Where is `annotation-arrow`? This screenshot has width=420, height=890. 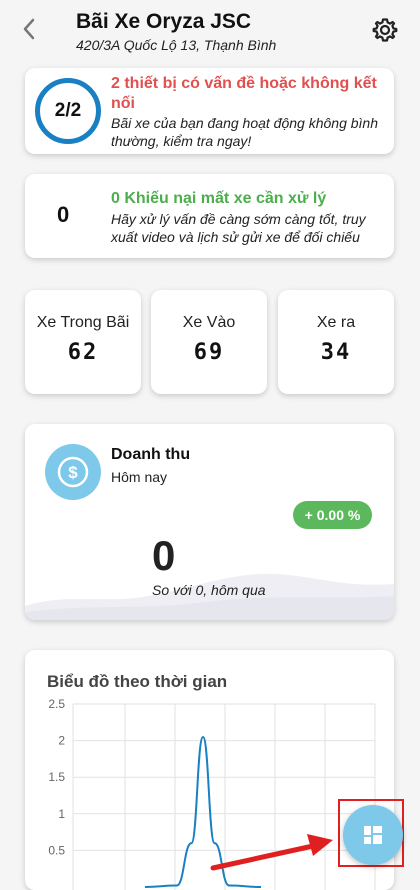
annotation-arrow is located at coordinates (271, 852).